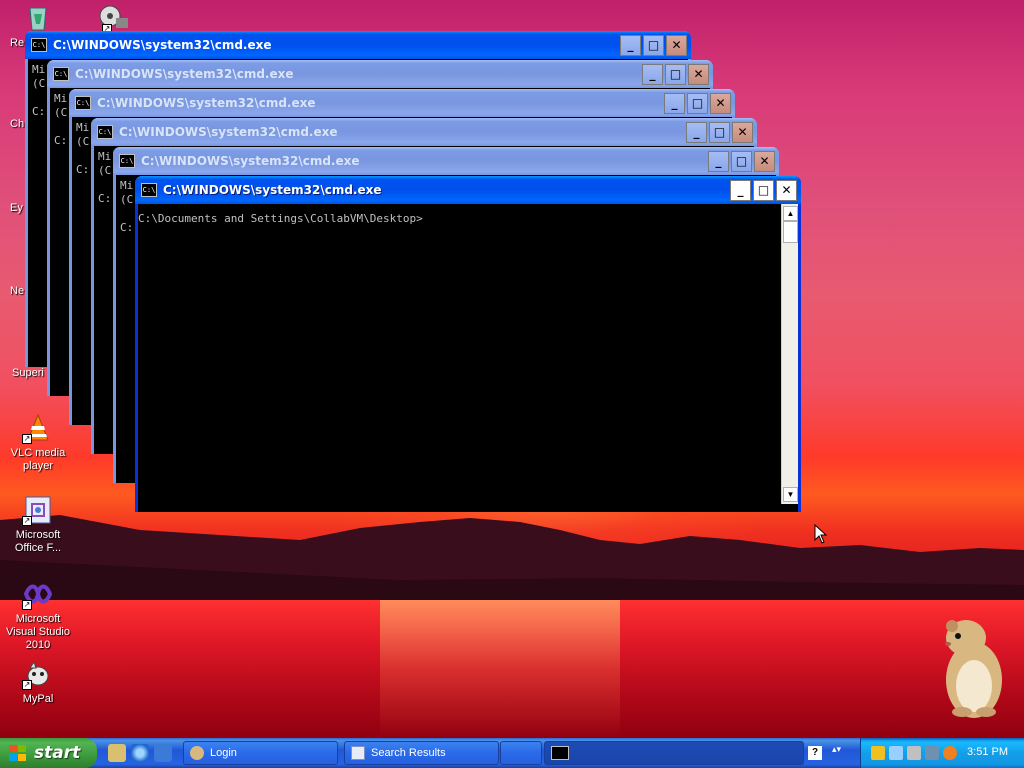 The width and height of the screenshot is (1024, 768). Describe the element at coordinates (500, 669) in the screenshot. I see `wallpaper-water-shine` at that location.